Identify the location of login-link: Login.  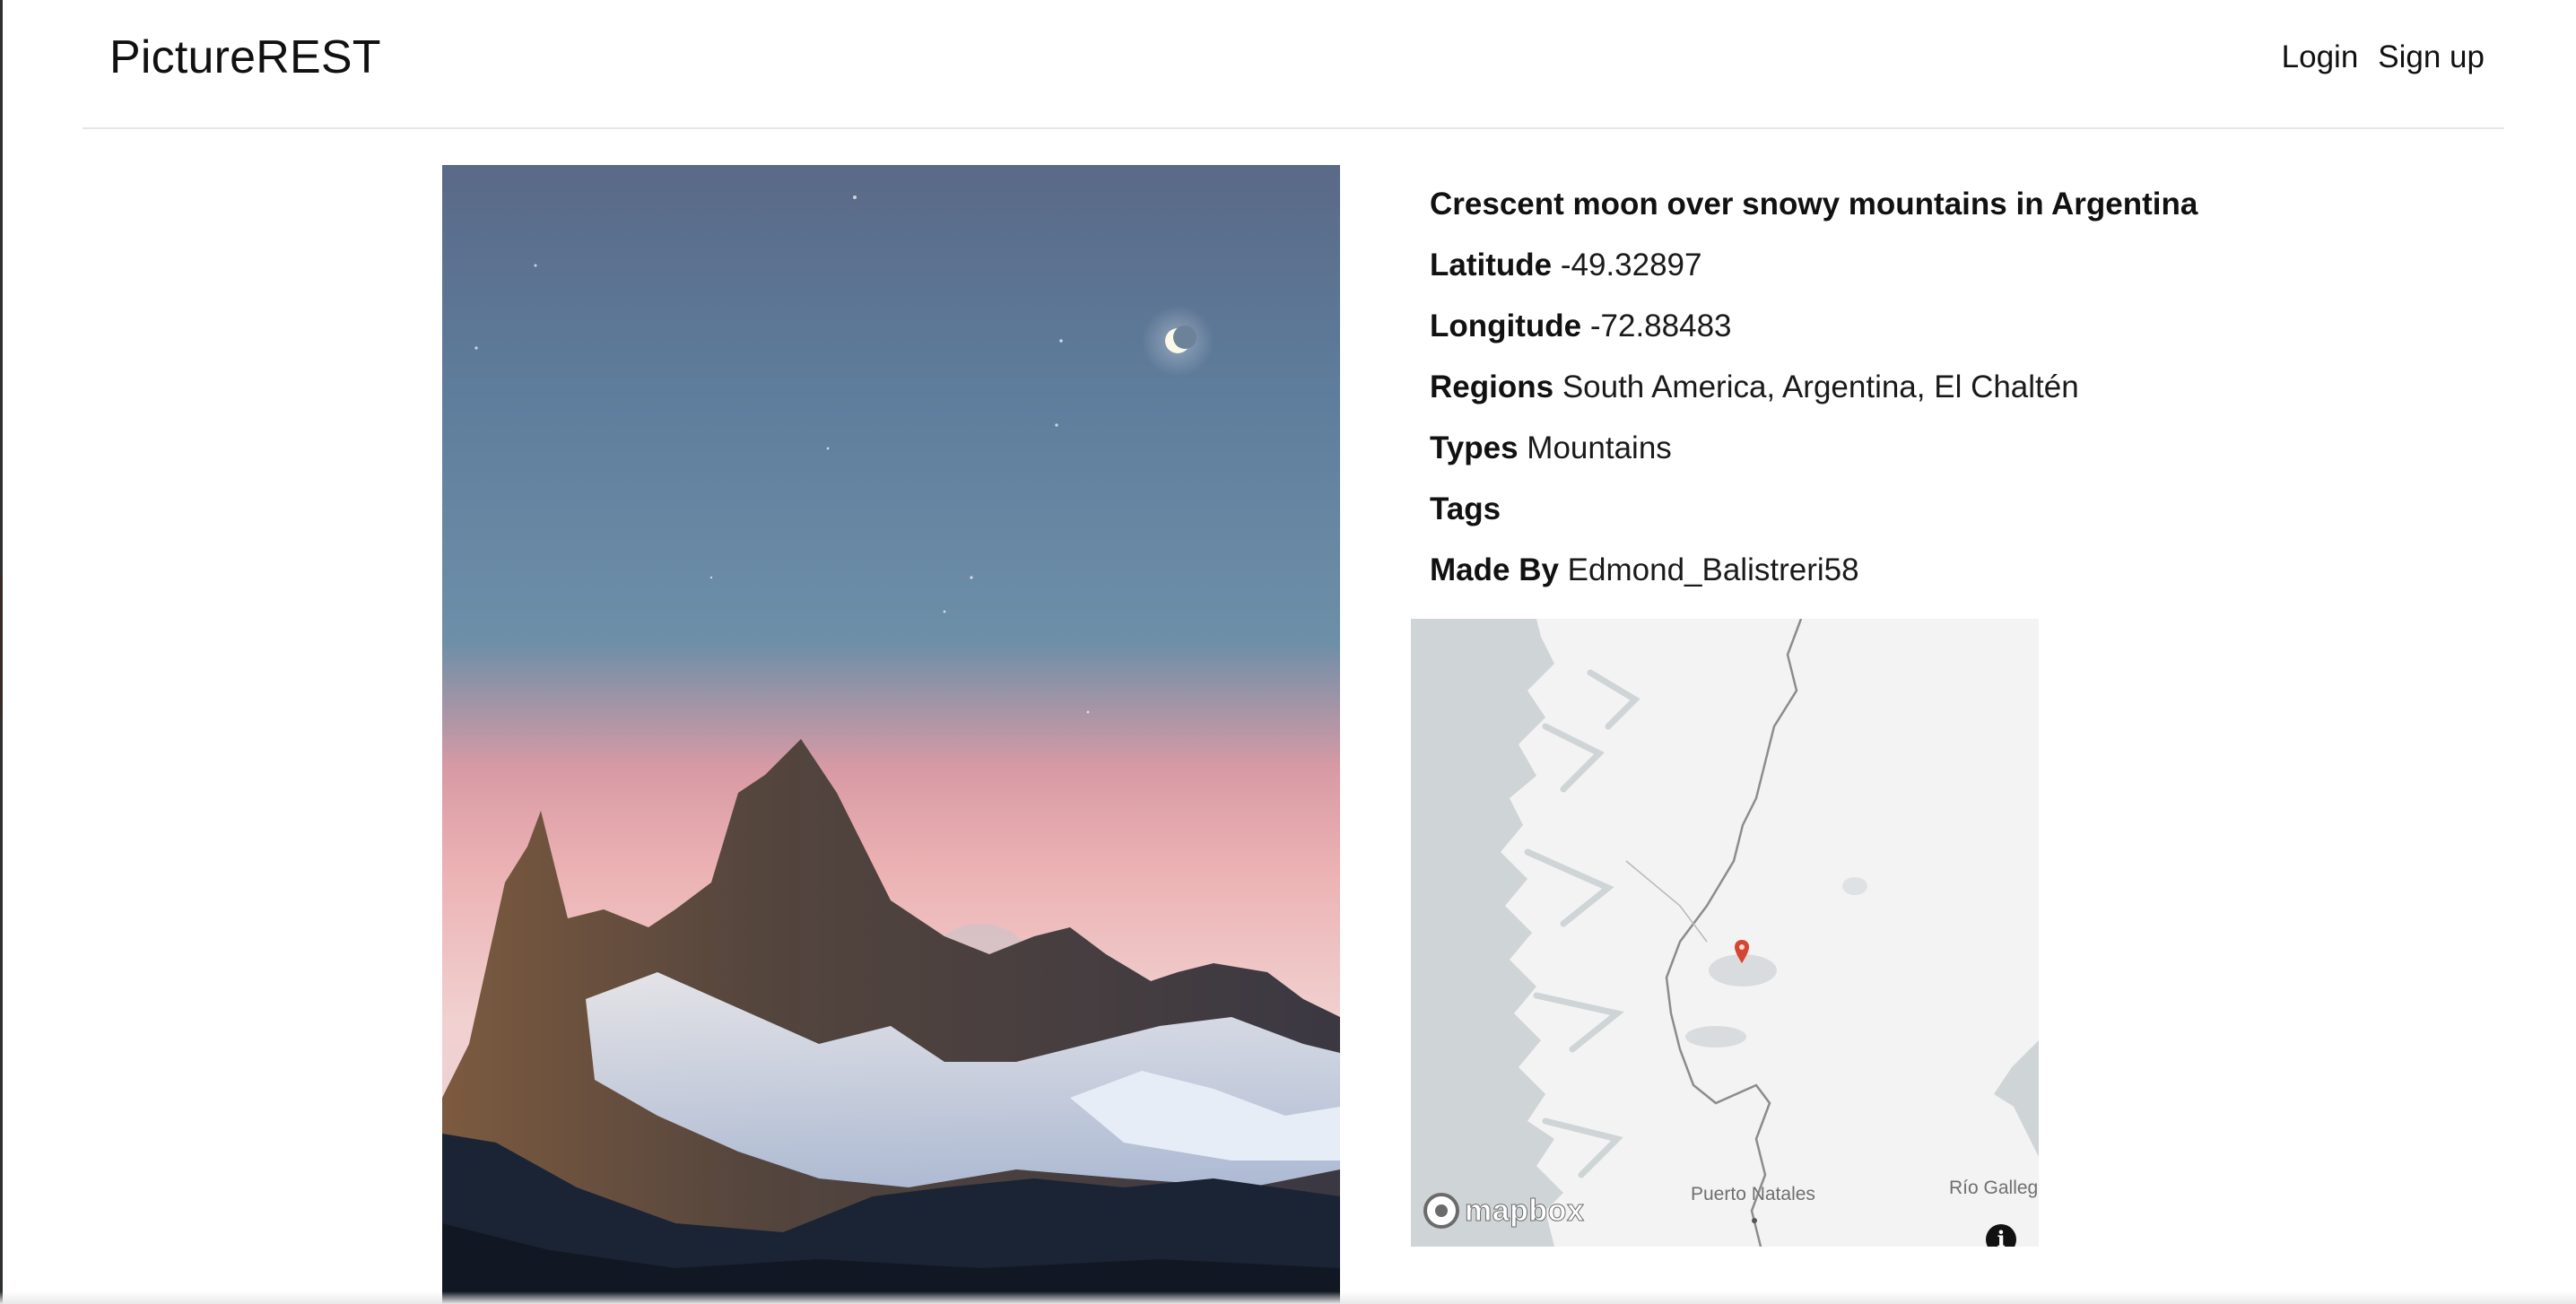
(2320, 57).